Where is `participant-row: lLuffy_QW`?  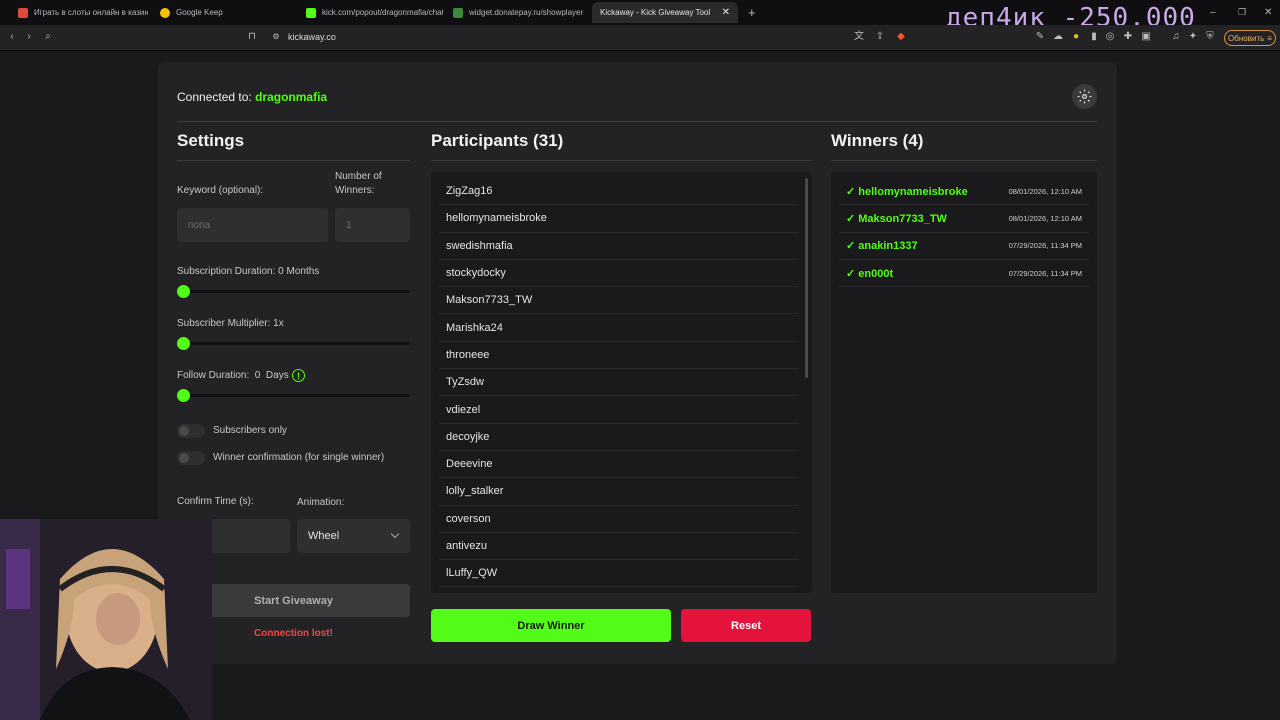
participant-row: lLuffy_QW is located at coordinates (618, 574).